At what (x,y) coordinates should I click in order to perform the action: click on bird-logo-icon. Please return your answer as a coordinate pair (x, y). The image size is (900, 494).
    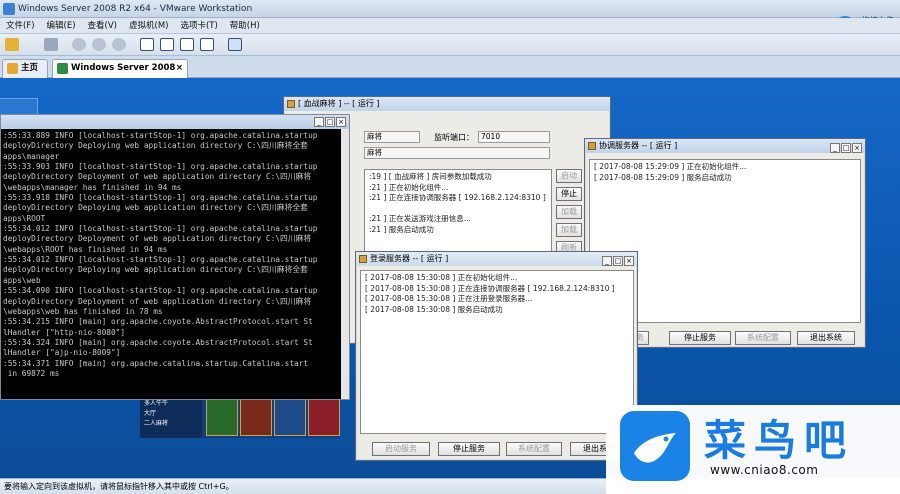
    Looking at the image, I should click on (655, 446).